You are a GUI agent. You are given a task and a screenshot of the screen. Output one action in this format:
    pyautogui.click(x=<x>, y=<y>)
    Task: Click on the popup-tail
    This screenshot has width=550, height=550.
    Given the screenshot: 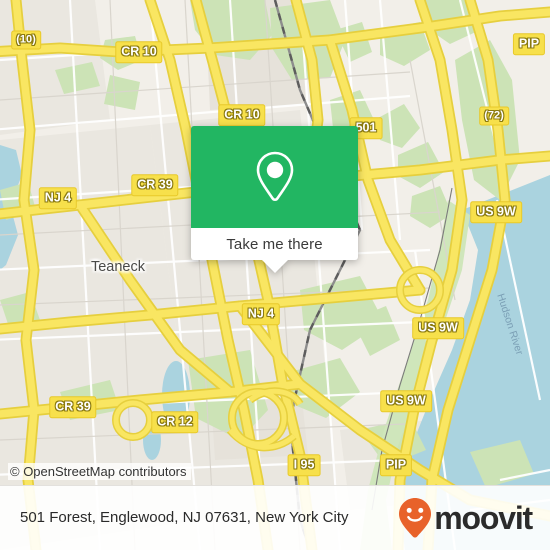 What is the action you would take?
    pyautogui.click(x=274, y=266)
    